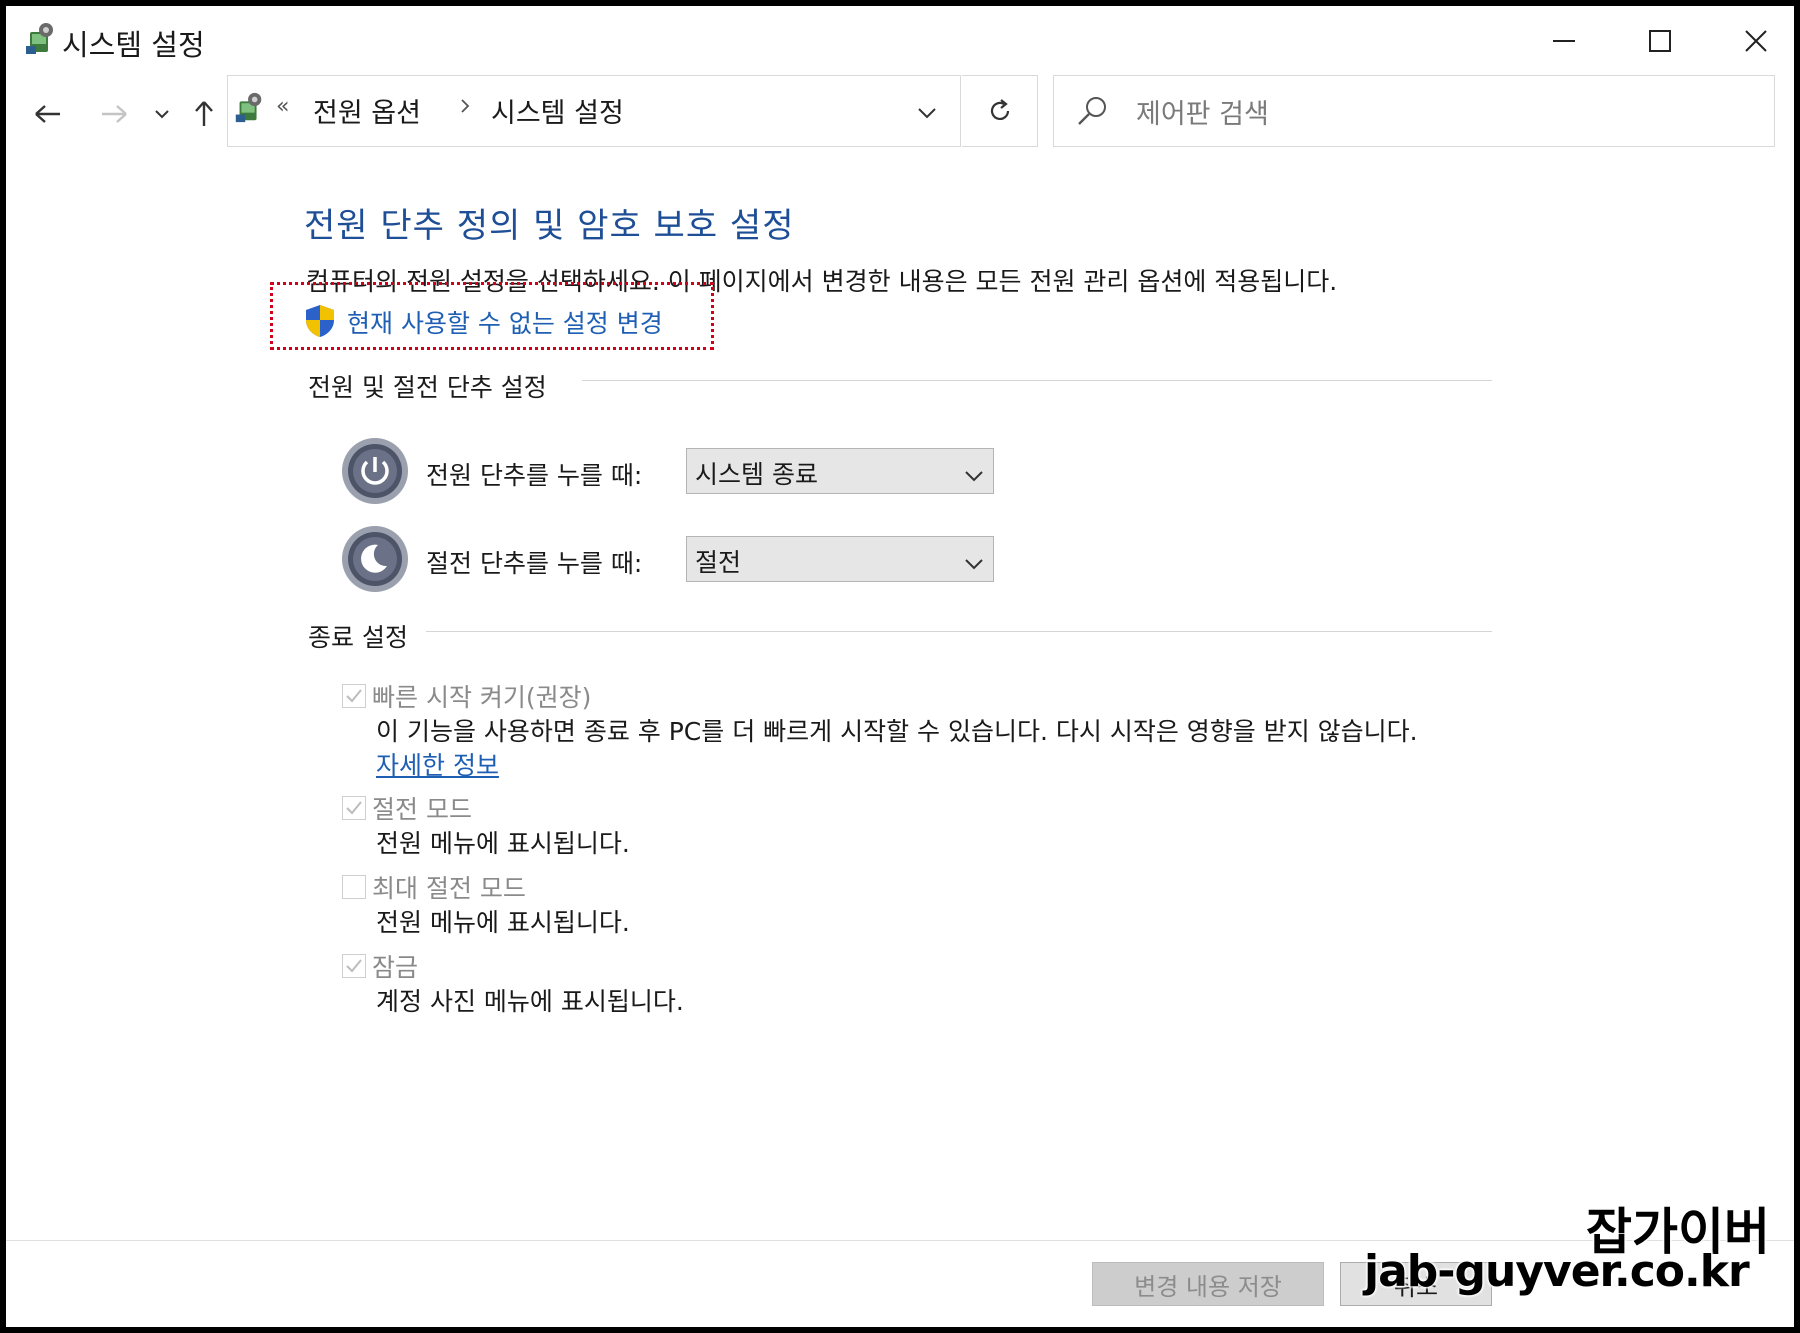 The image size is (1800, 1333). I want to click on fast-startup-label: 빠른 시작 켜기(권장), so click(482, 697).